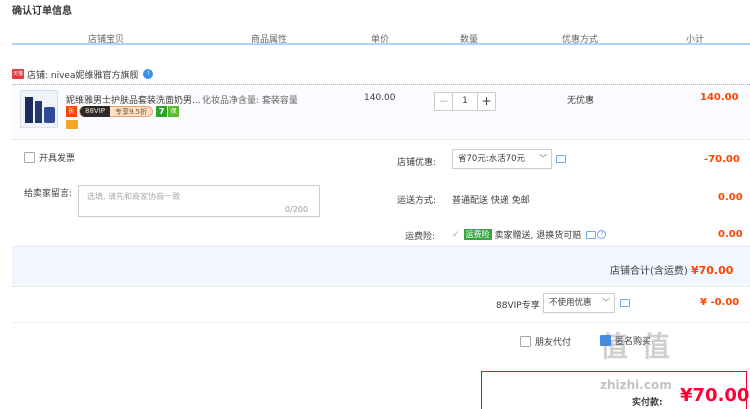 Image resolution: width=750 pixels, height=409 pixels. What do you see at coordinates (39, 109) in the screenshot?
I see `product-thumbnail` at bounding box center [39, 109].